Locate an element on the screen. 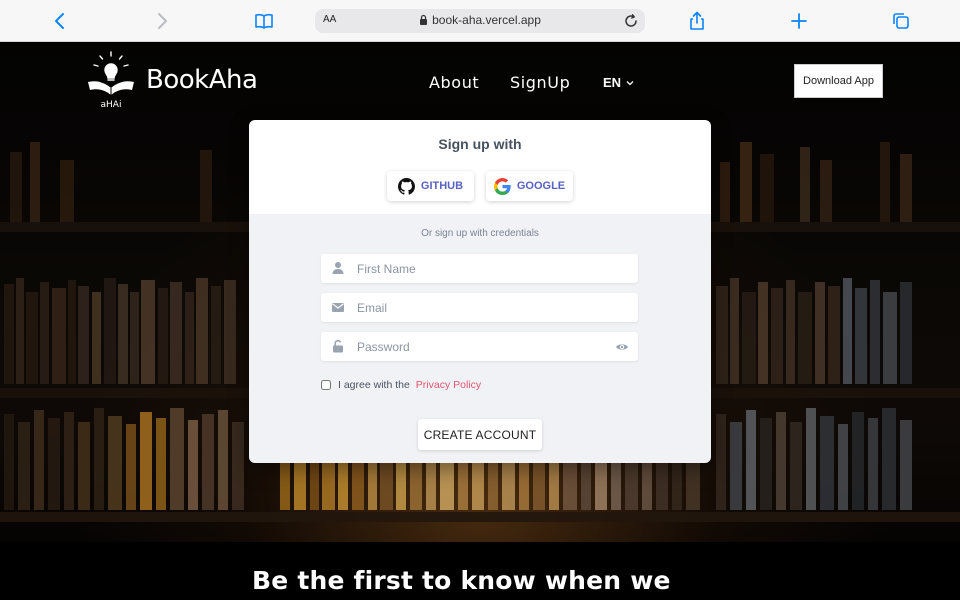 The height and width of the screenshot is (600, 960). social-signup-section: Sign up with GITHUB GOOGLE is located at coordinates (480, 167).